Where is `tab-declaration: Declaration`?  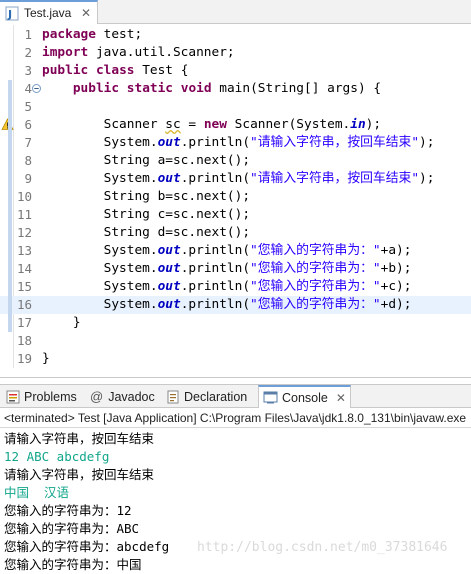 tab-declaration: Declaration is located at coordinates (206, 396).